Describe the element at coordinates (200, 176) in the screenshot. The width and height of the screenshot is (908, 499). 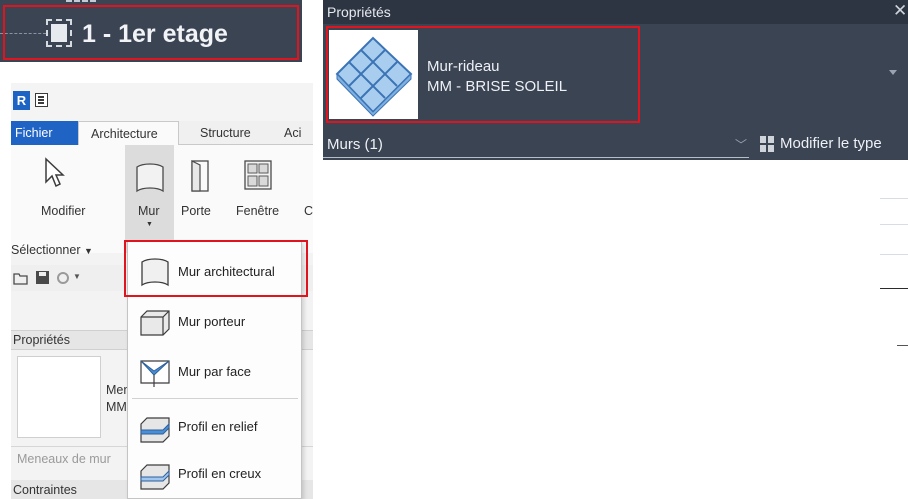
I see `door-icon` at that location.